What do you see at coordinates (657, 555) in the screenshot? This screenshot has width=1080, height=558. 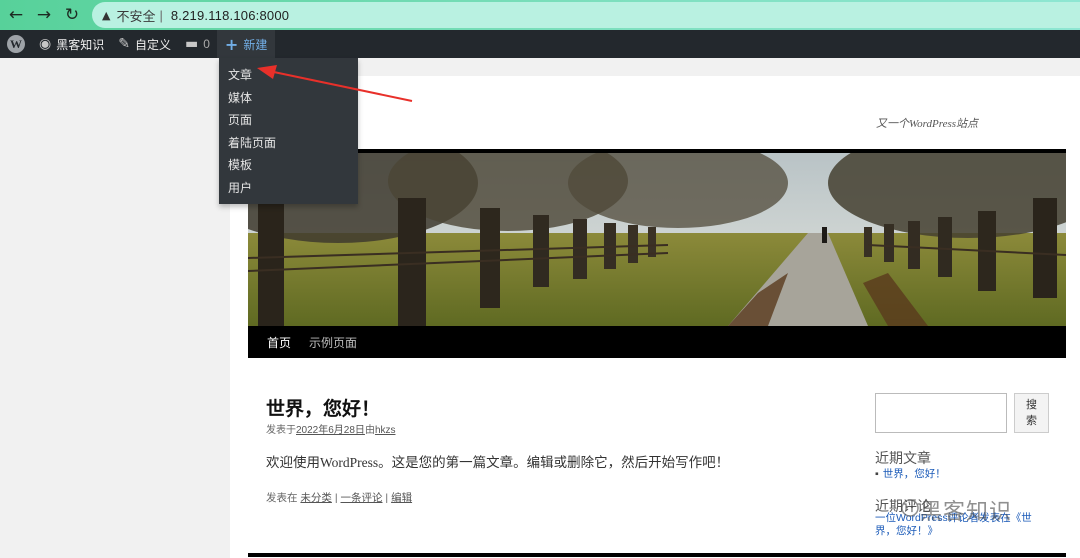 I see `bottom-divider` at bounding box center [657, 555].